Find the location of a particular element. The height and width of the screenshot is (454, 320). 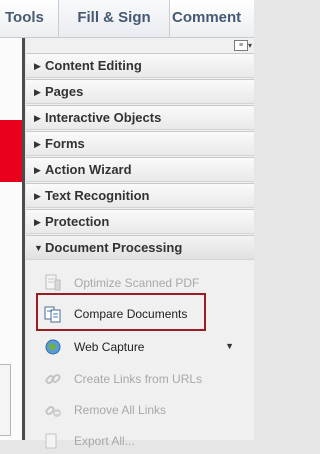

section-interactive-objects: ▶ Interactive Objects is located at coordinates (140, 117).